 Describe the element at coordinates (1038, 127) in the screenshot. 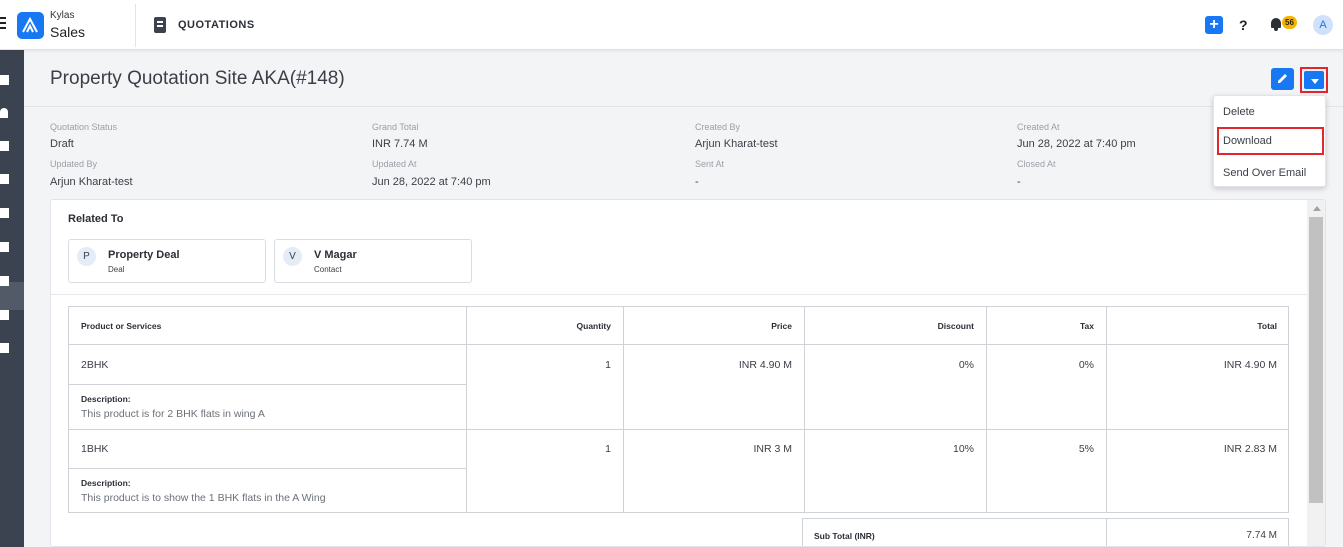

I see `meta-label: Created At` at that location.